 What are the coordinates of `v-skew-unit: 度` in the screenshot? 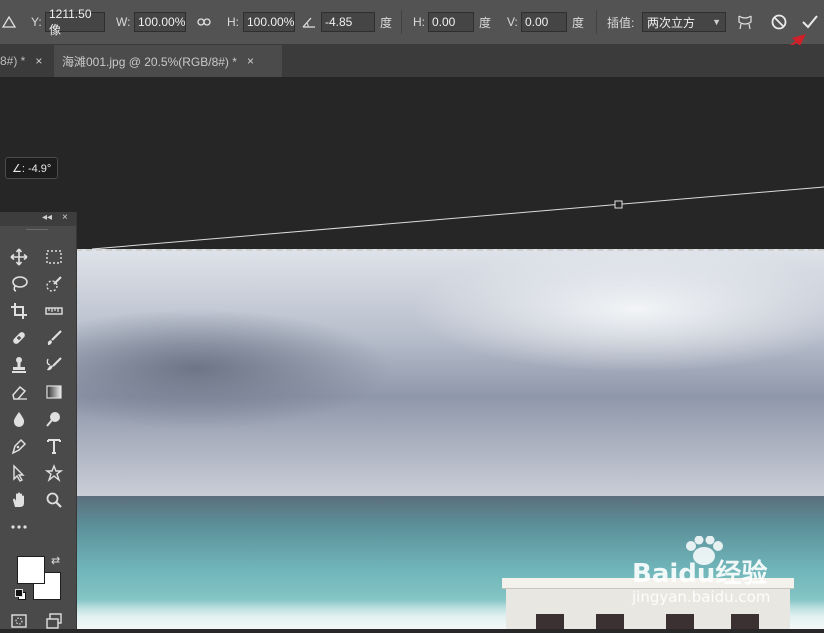 It's located at (578, 22).